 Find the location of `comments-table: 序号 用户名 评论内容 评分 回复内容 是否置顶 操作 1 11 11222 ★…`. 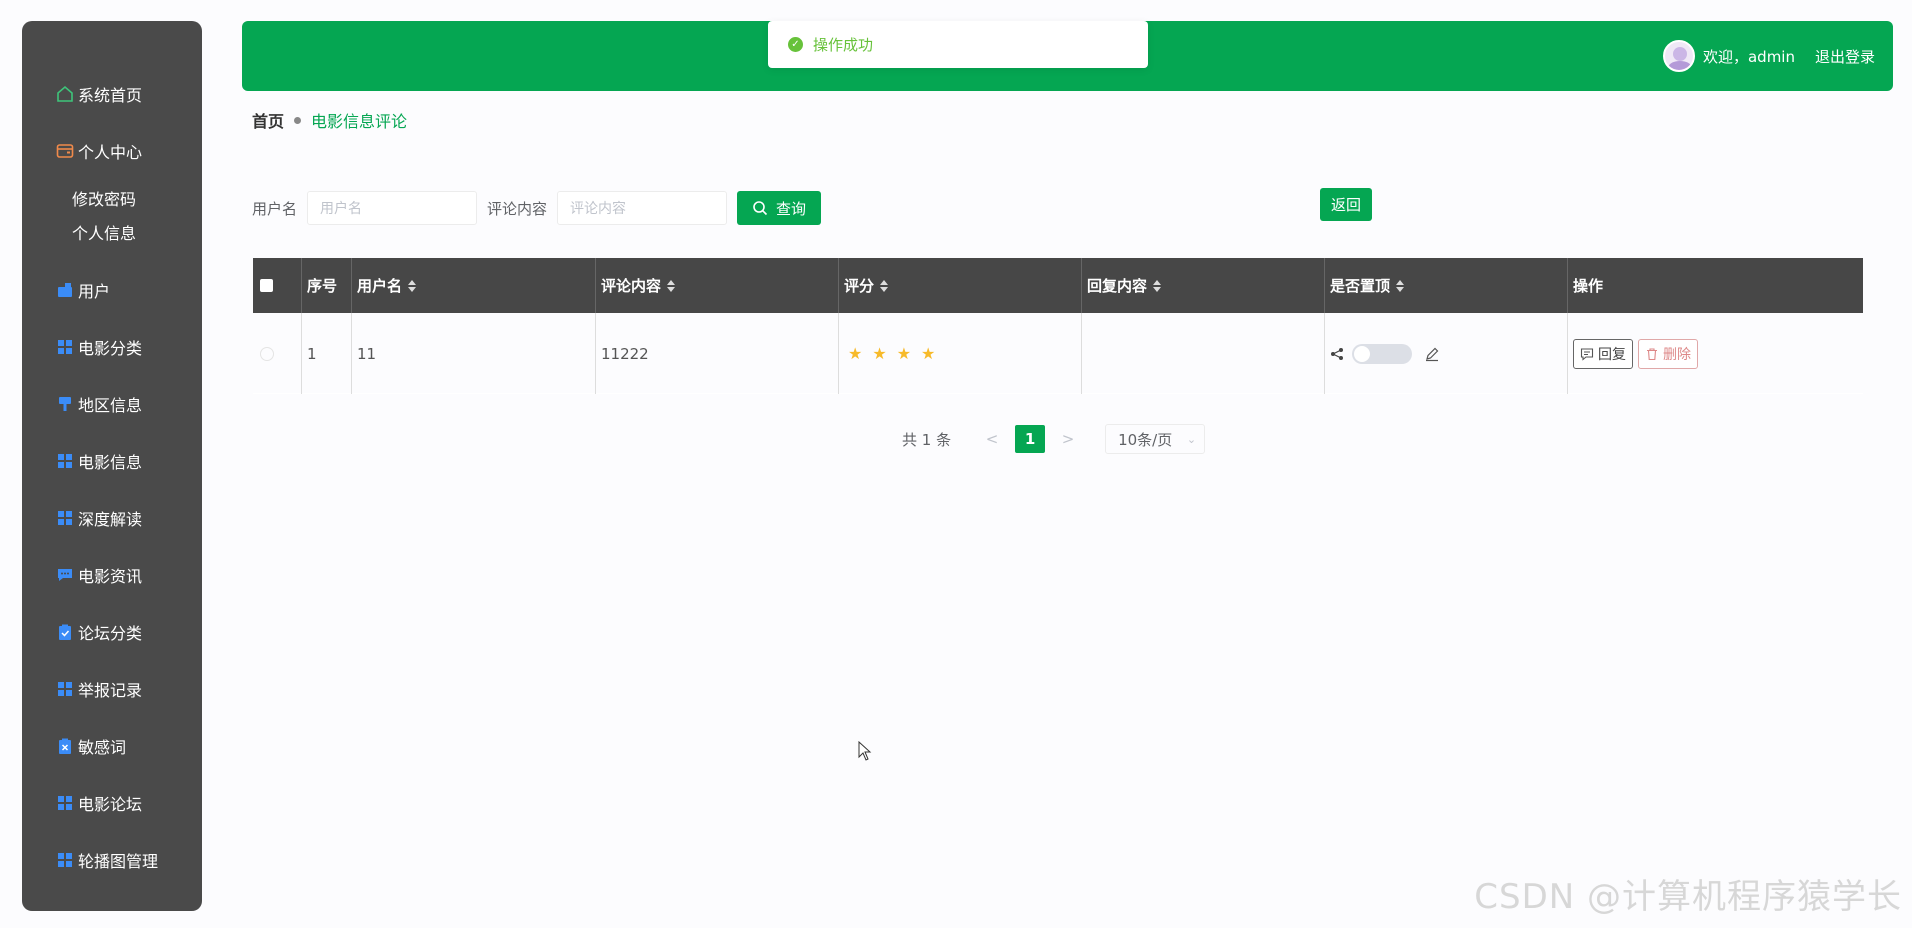

comments-table: 序号 用户名 评论内容 评分 回复内容 是否置顶 操作 1 11 11222 ★… is located at coordinates (1058, 326).